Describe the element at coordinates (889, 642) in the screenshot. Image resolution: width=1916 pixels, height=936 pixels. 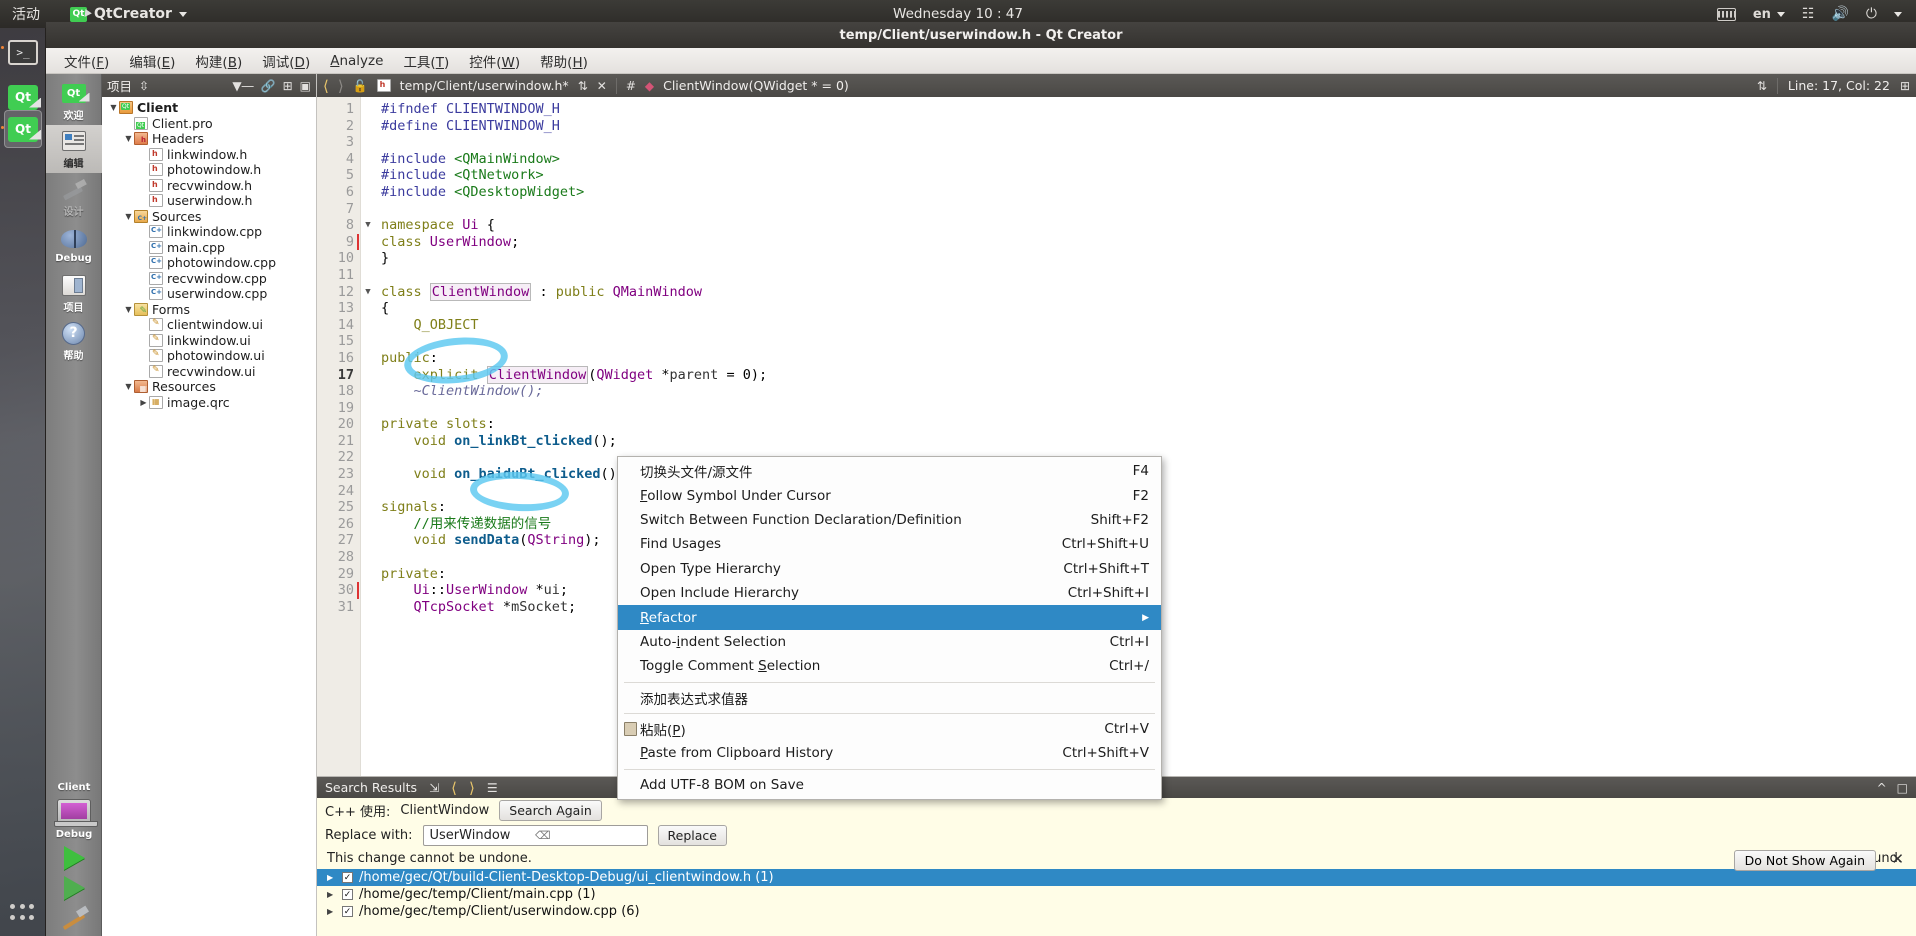
I see `context-menu-item-auto-indent-selection: Auto-indent Selection Ctrl+I` at that location.